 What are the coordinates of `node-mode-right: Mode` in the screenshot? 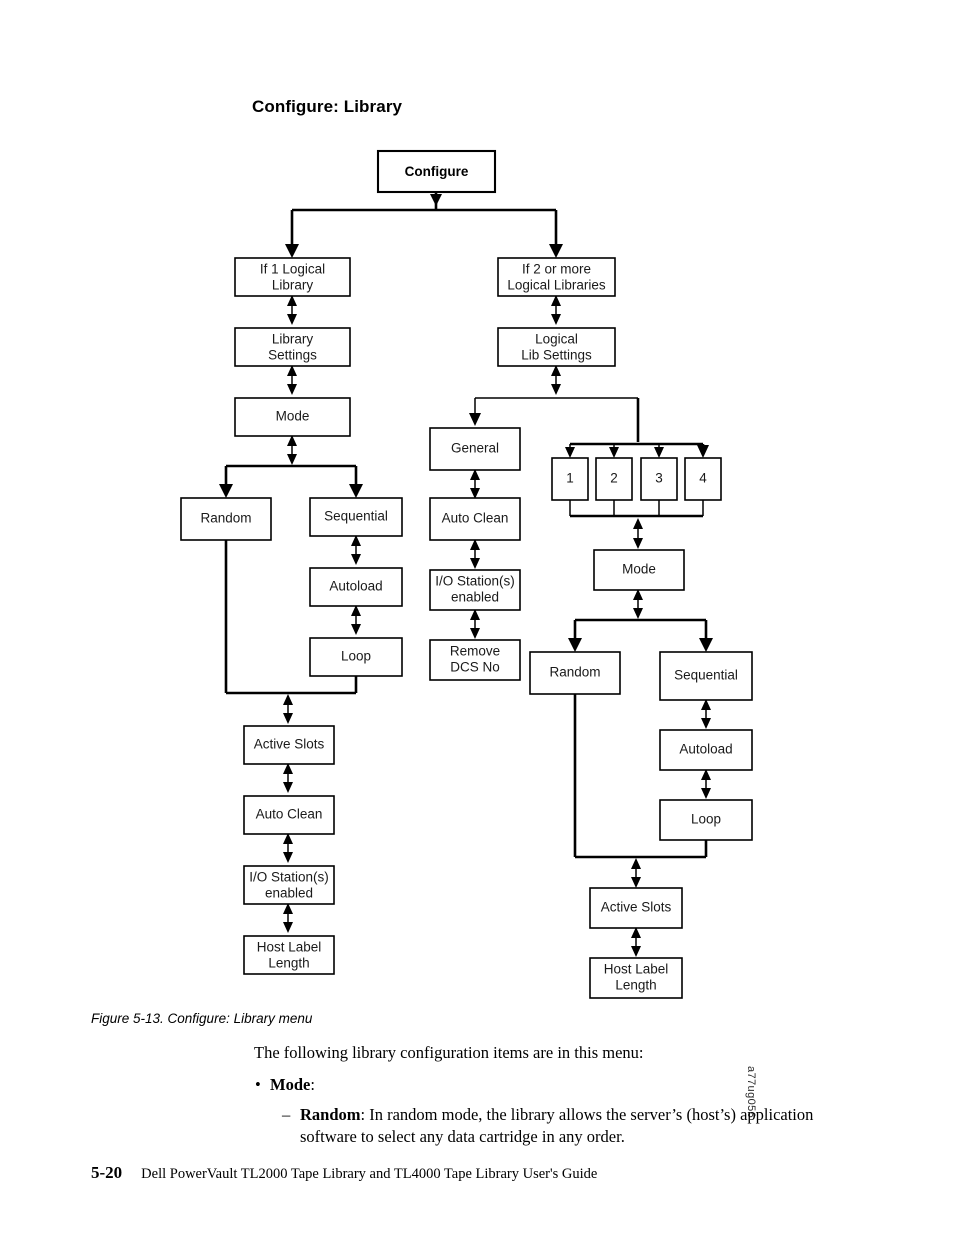 It's located at (639, 570).